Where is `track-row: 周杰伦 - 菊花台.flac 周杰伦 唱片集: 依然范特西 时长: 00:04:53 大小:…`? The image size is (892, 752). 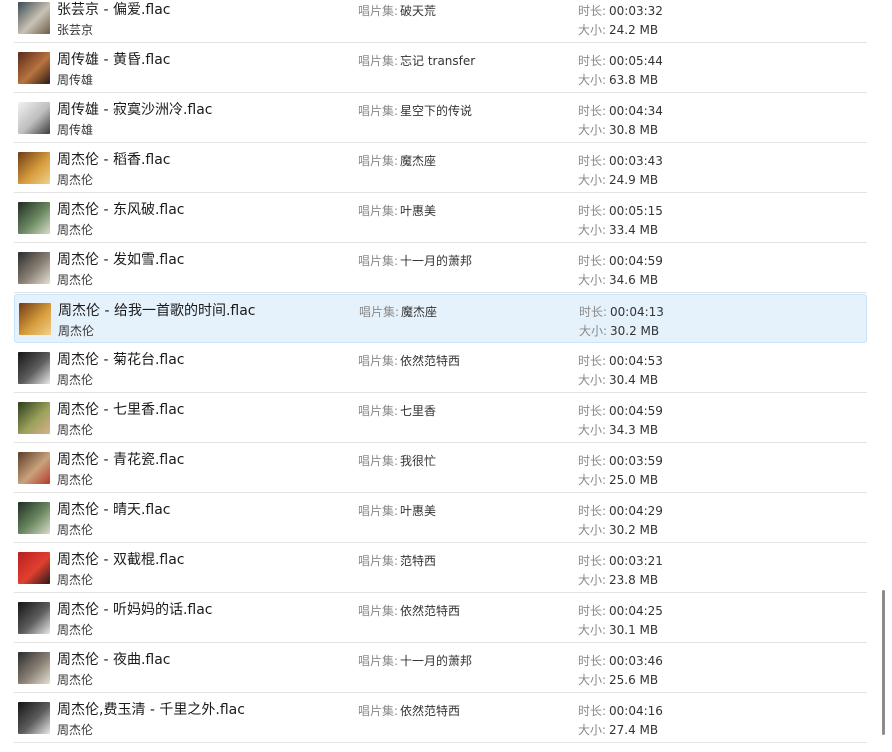
track-row: 周杰伦 - 菊花台.flac 周杰伦 唱片集: 依然范特西 时长: 00:04:53 大小:… is located at coordinates (440, 368).